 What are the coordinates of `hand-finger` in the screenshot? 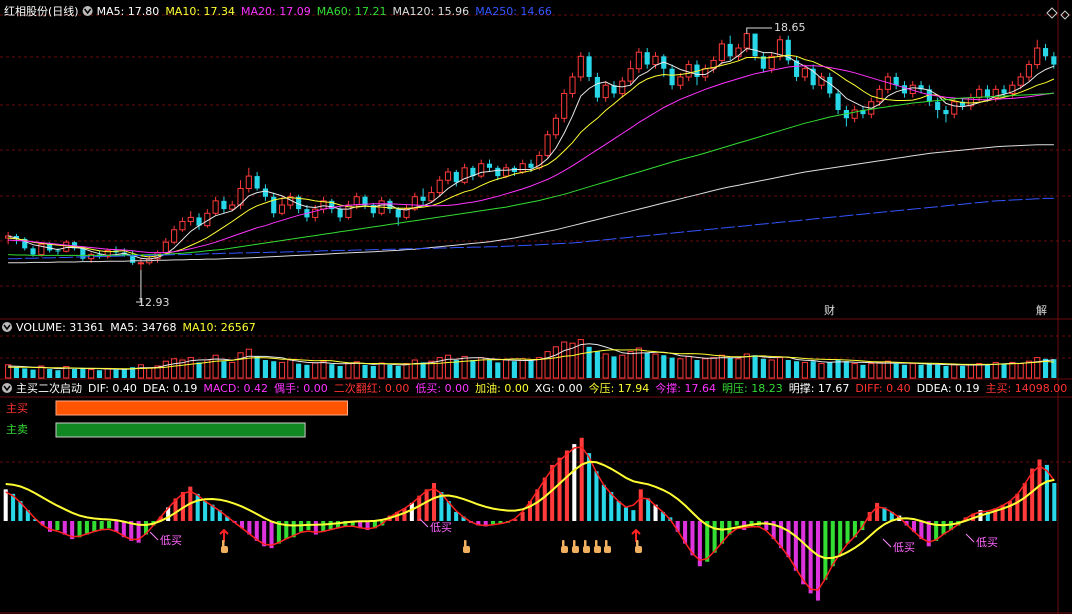 It's located at (563, 543).